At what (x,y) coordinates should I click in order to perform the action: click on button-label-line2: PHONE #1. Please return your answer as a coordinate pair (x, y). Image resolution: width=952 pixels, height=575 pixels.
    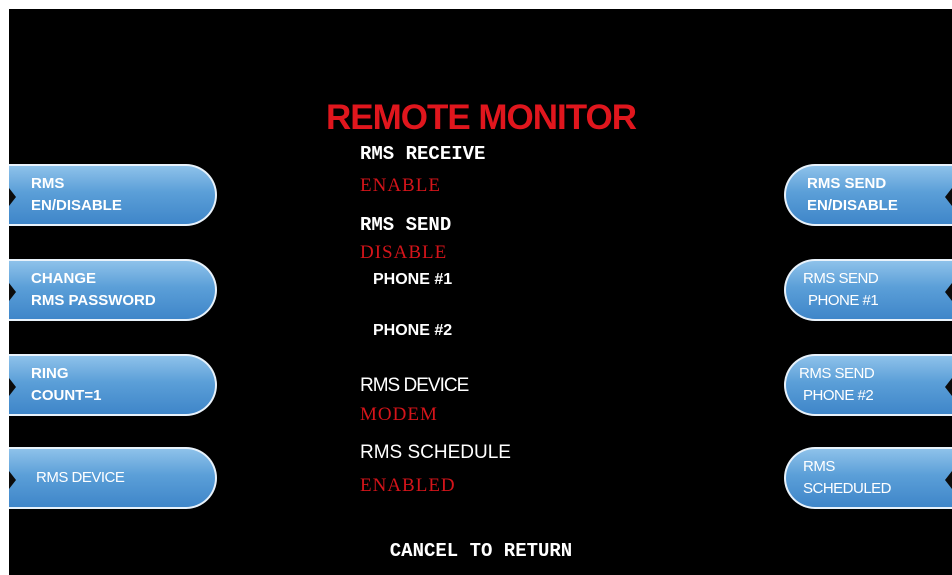
    Looking at the image, I should click on (843, 300).